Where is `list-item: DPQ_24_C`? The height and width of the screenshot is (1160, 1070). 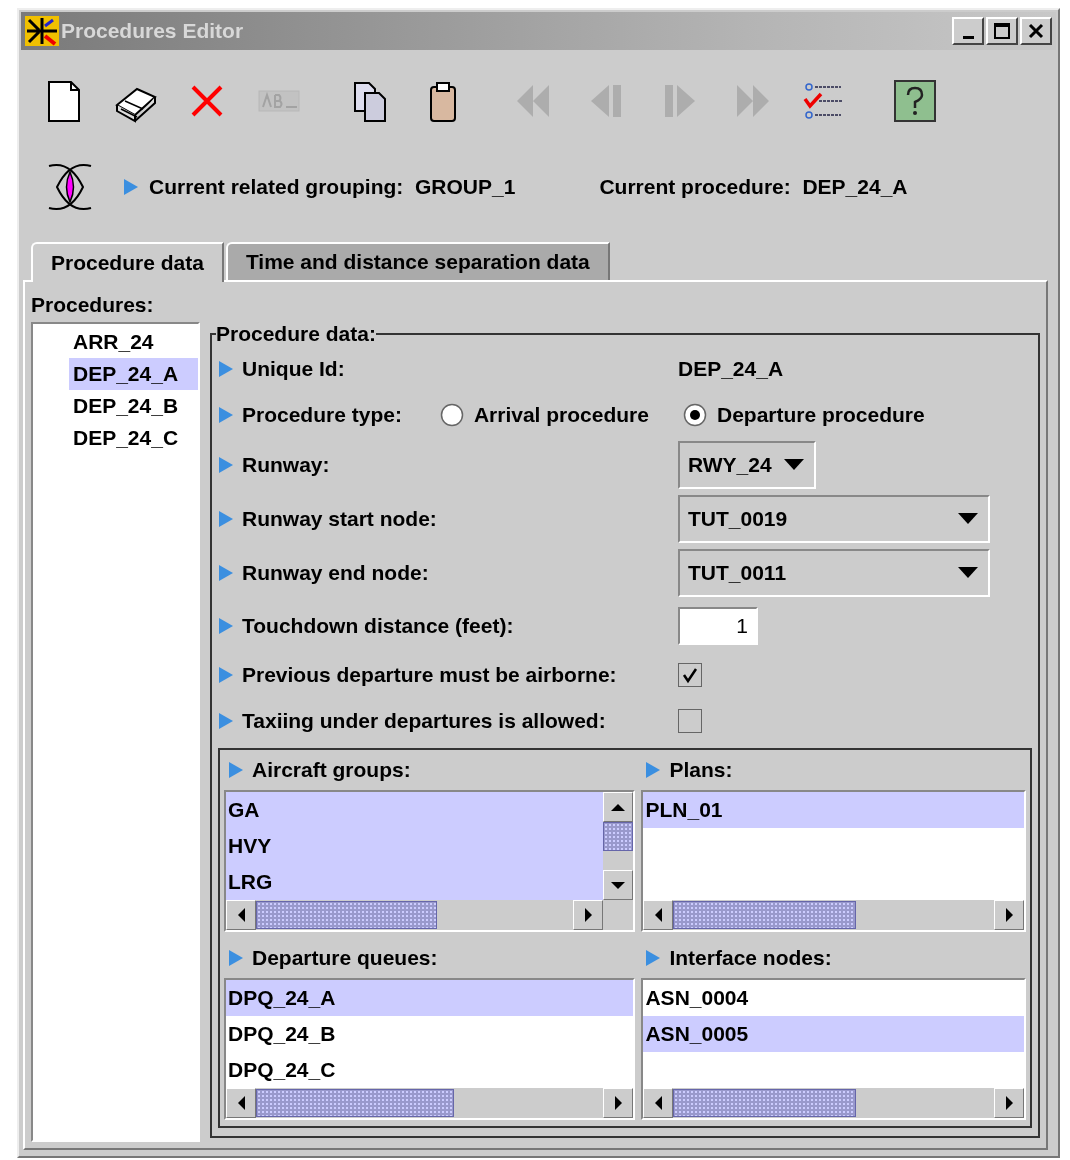 list-item: DPQ_24_C is located at coordinates (430, 1070).